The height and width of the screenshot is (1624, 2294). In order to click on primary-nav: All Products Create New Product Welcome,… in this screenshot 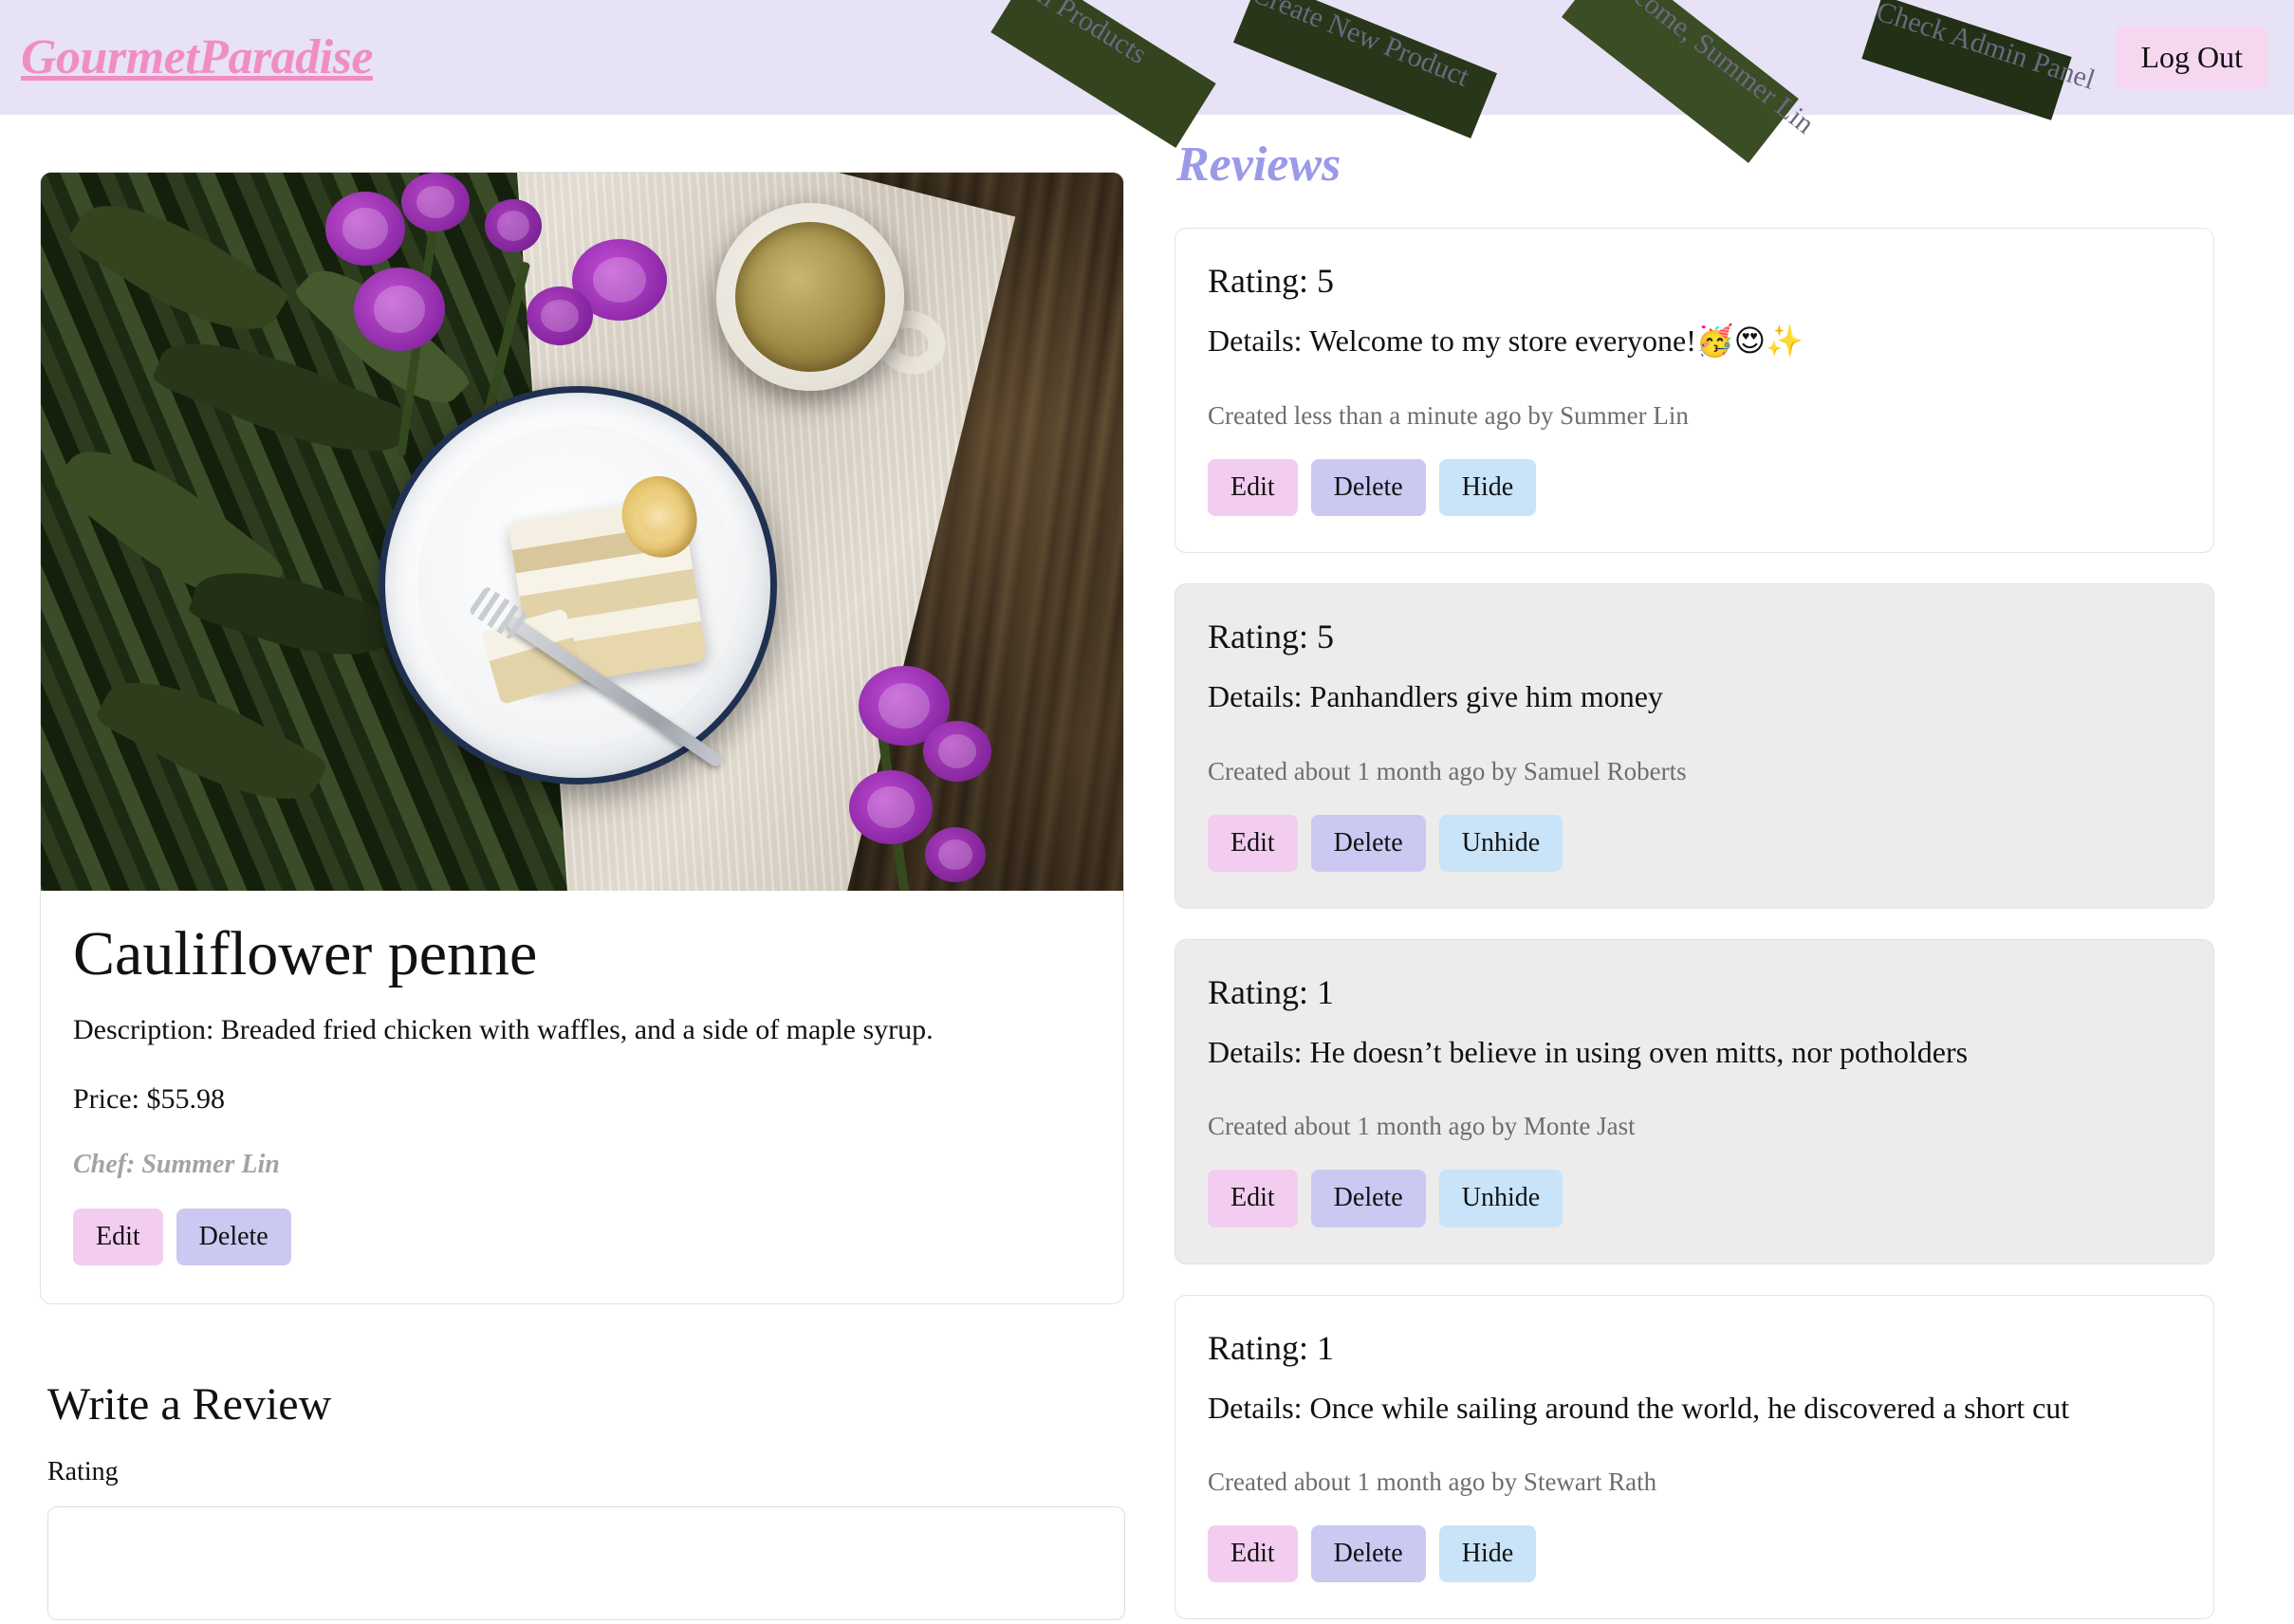, I will do `click(1628, 82)`.